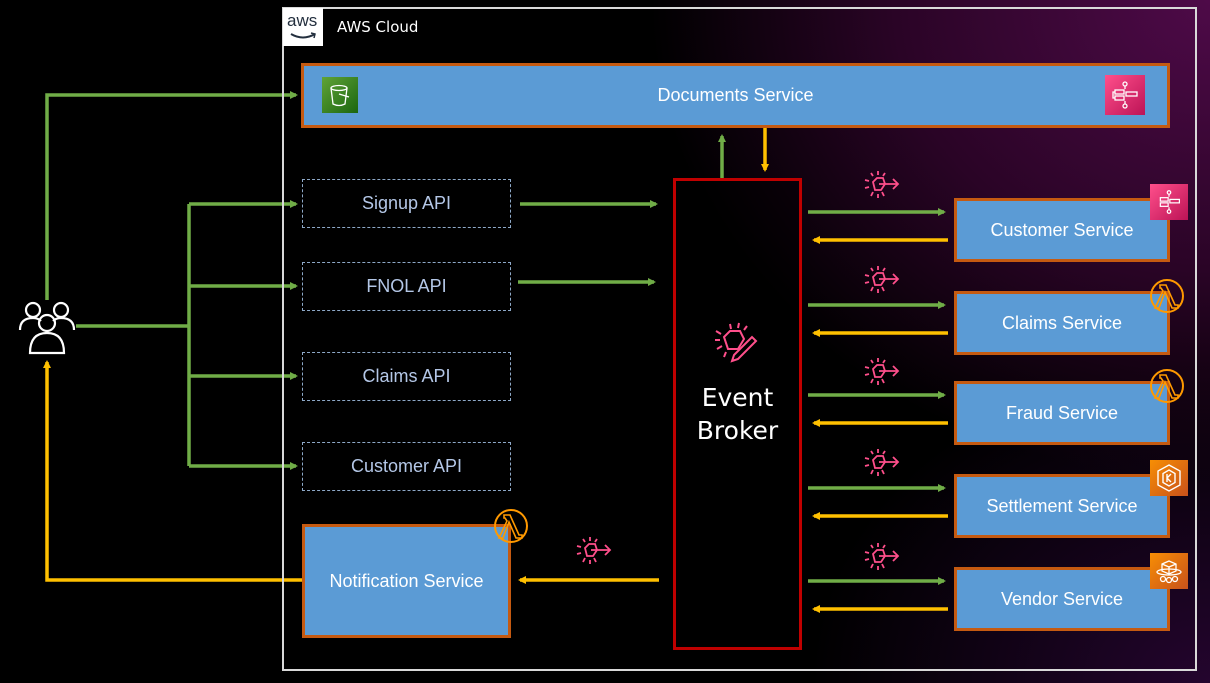  I want to click on aws-logo-text: aws, so click(302, 20).